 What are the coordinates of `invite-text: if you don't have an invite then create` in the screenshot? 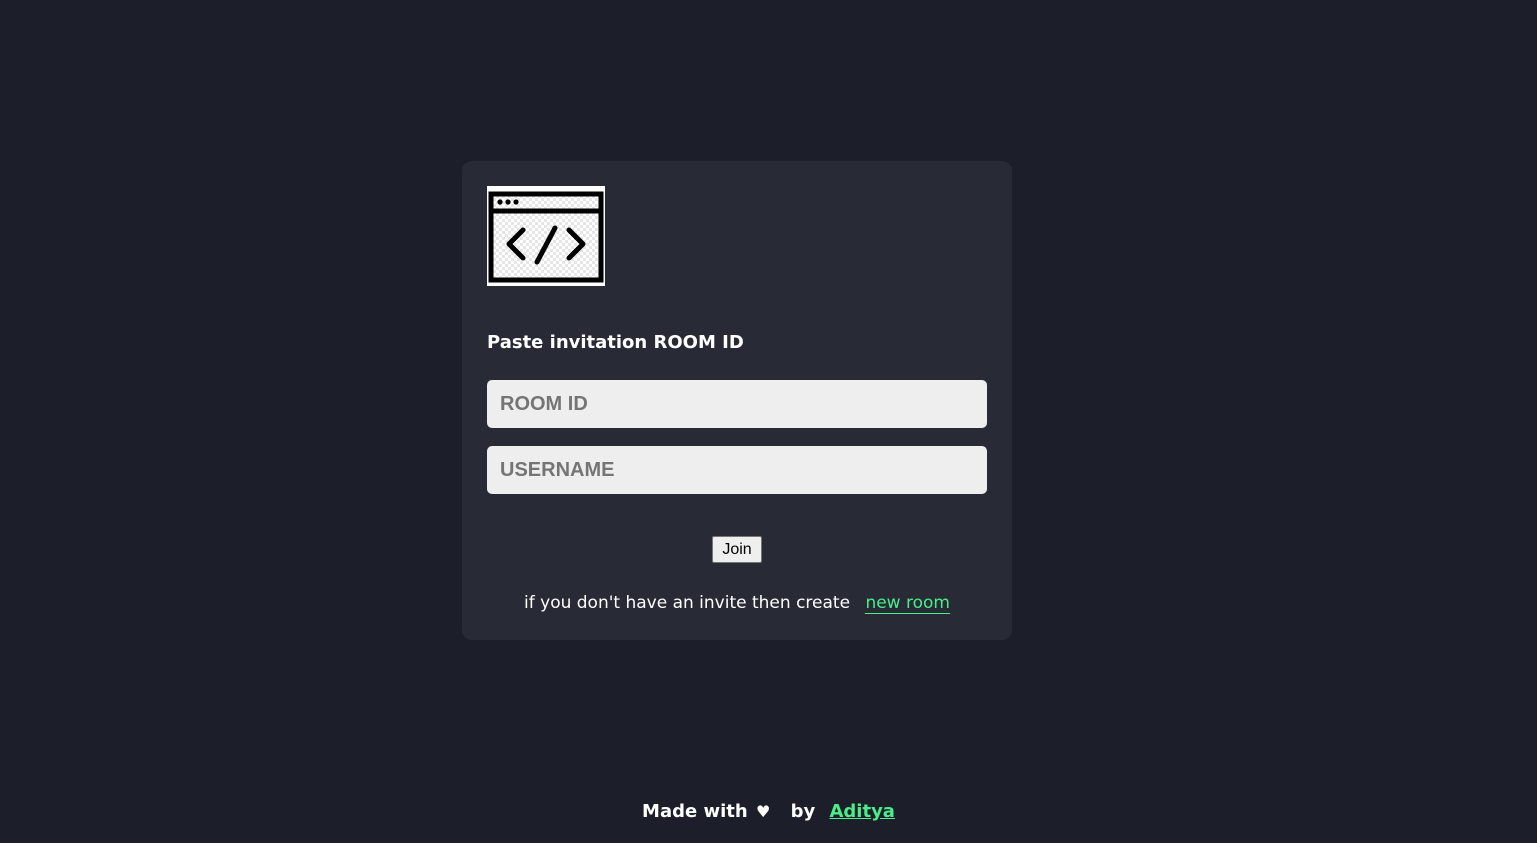 It's located at (687, 603).